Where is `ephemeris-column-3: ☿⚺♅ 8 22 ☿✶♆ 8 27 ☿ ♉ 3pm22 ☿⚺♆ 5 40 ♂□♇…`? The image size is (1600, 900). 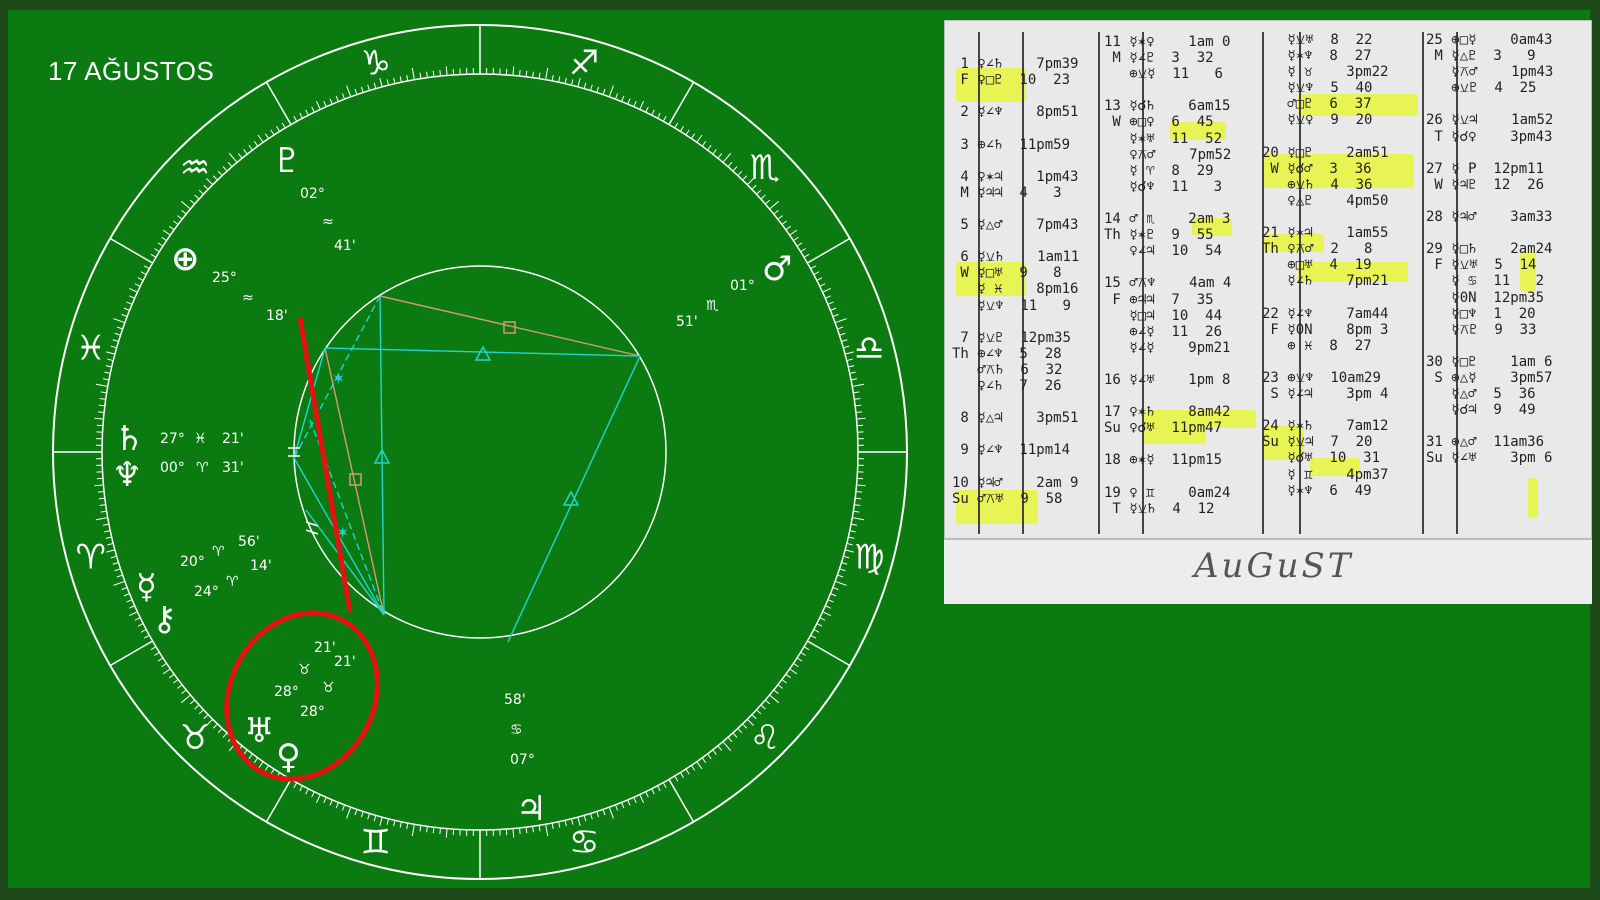
ephemeris-column-3: ☿⚺♅ 8 22 ☿✶♆ 8 27 ☿ ♉ 3pm22 ☿⚺♆ 5 40 ♂□♇… is located at coordinates (1325, 265).